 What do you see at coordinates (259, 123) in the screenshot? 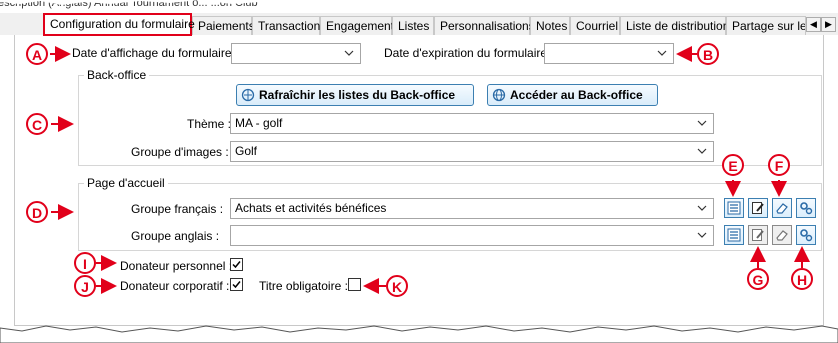
I see `theme-value: MA - golf` at bounding box center [259, 123].